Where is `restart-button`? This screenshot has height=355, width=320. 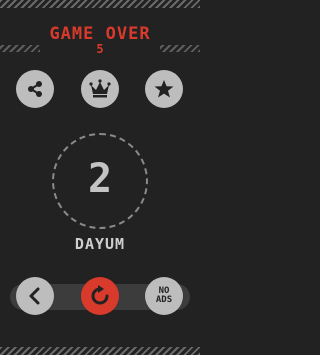 restart-button is located at coordinates (100, 296).